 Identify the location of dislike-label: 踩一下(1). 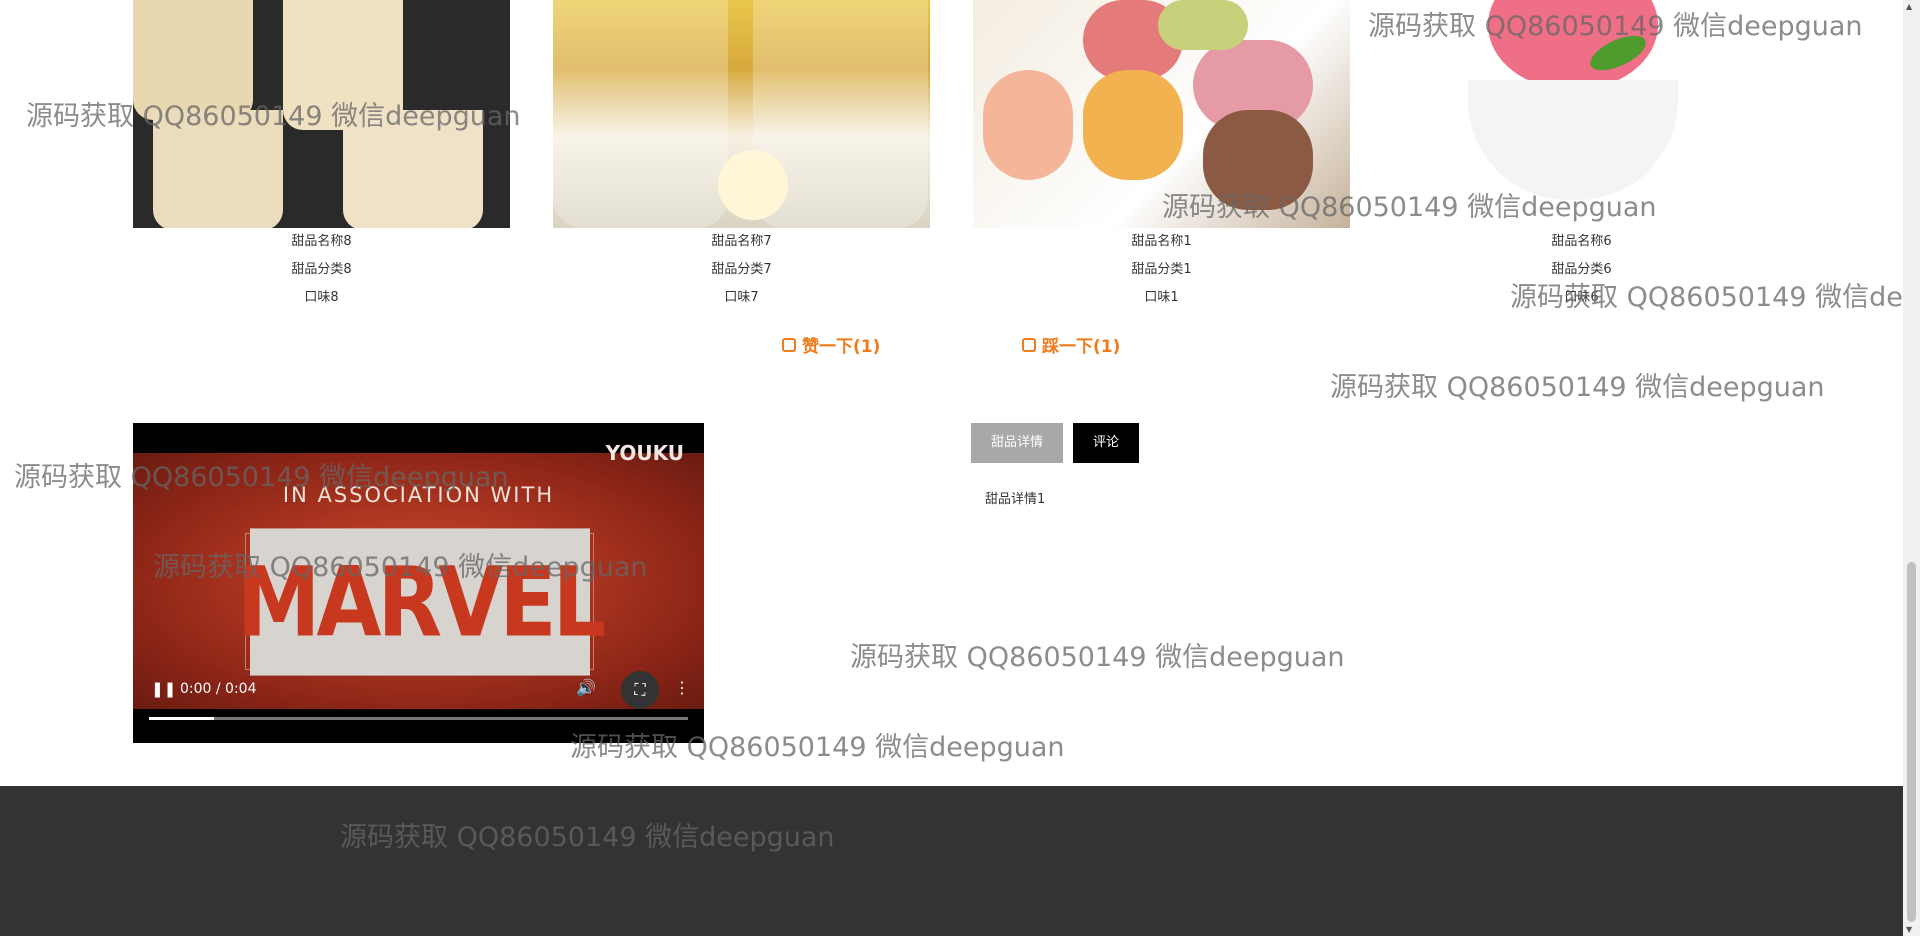
(1081, 347).